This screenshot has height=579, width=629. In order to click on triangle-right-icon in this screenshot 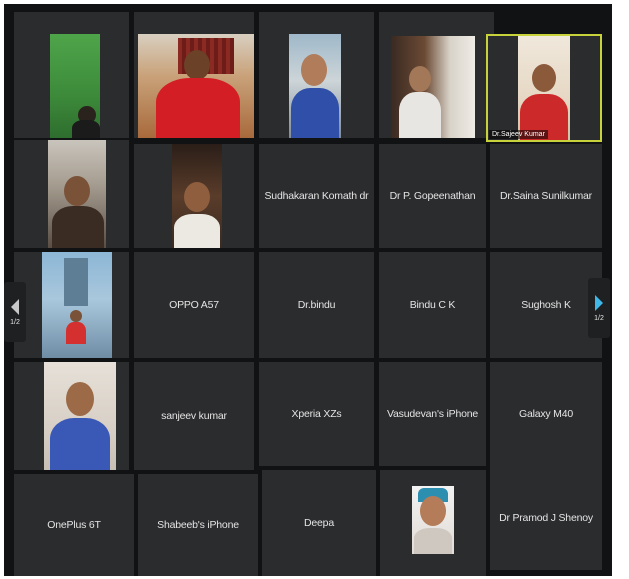, I will do `click(599, 302)`.